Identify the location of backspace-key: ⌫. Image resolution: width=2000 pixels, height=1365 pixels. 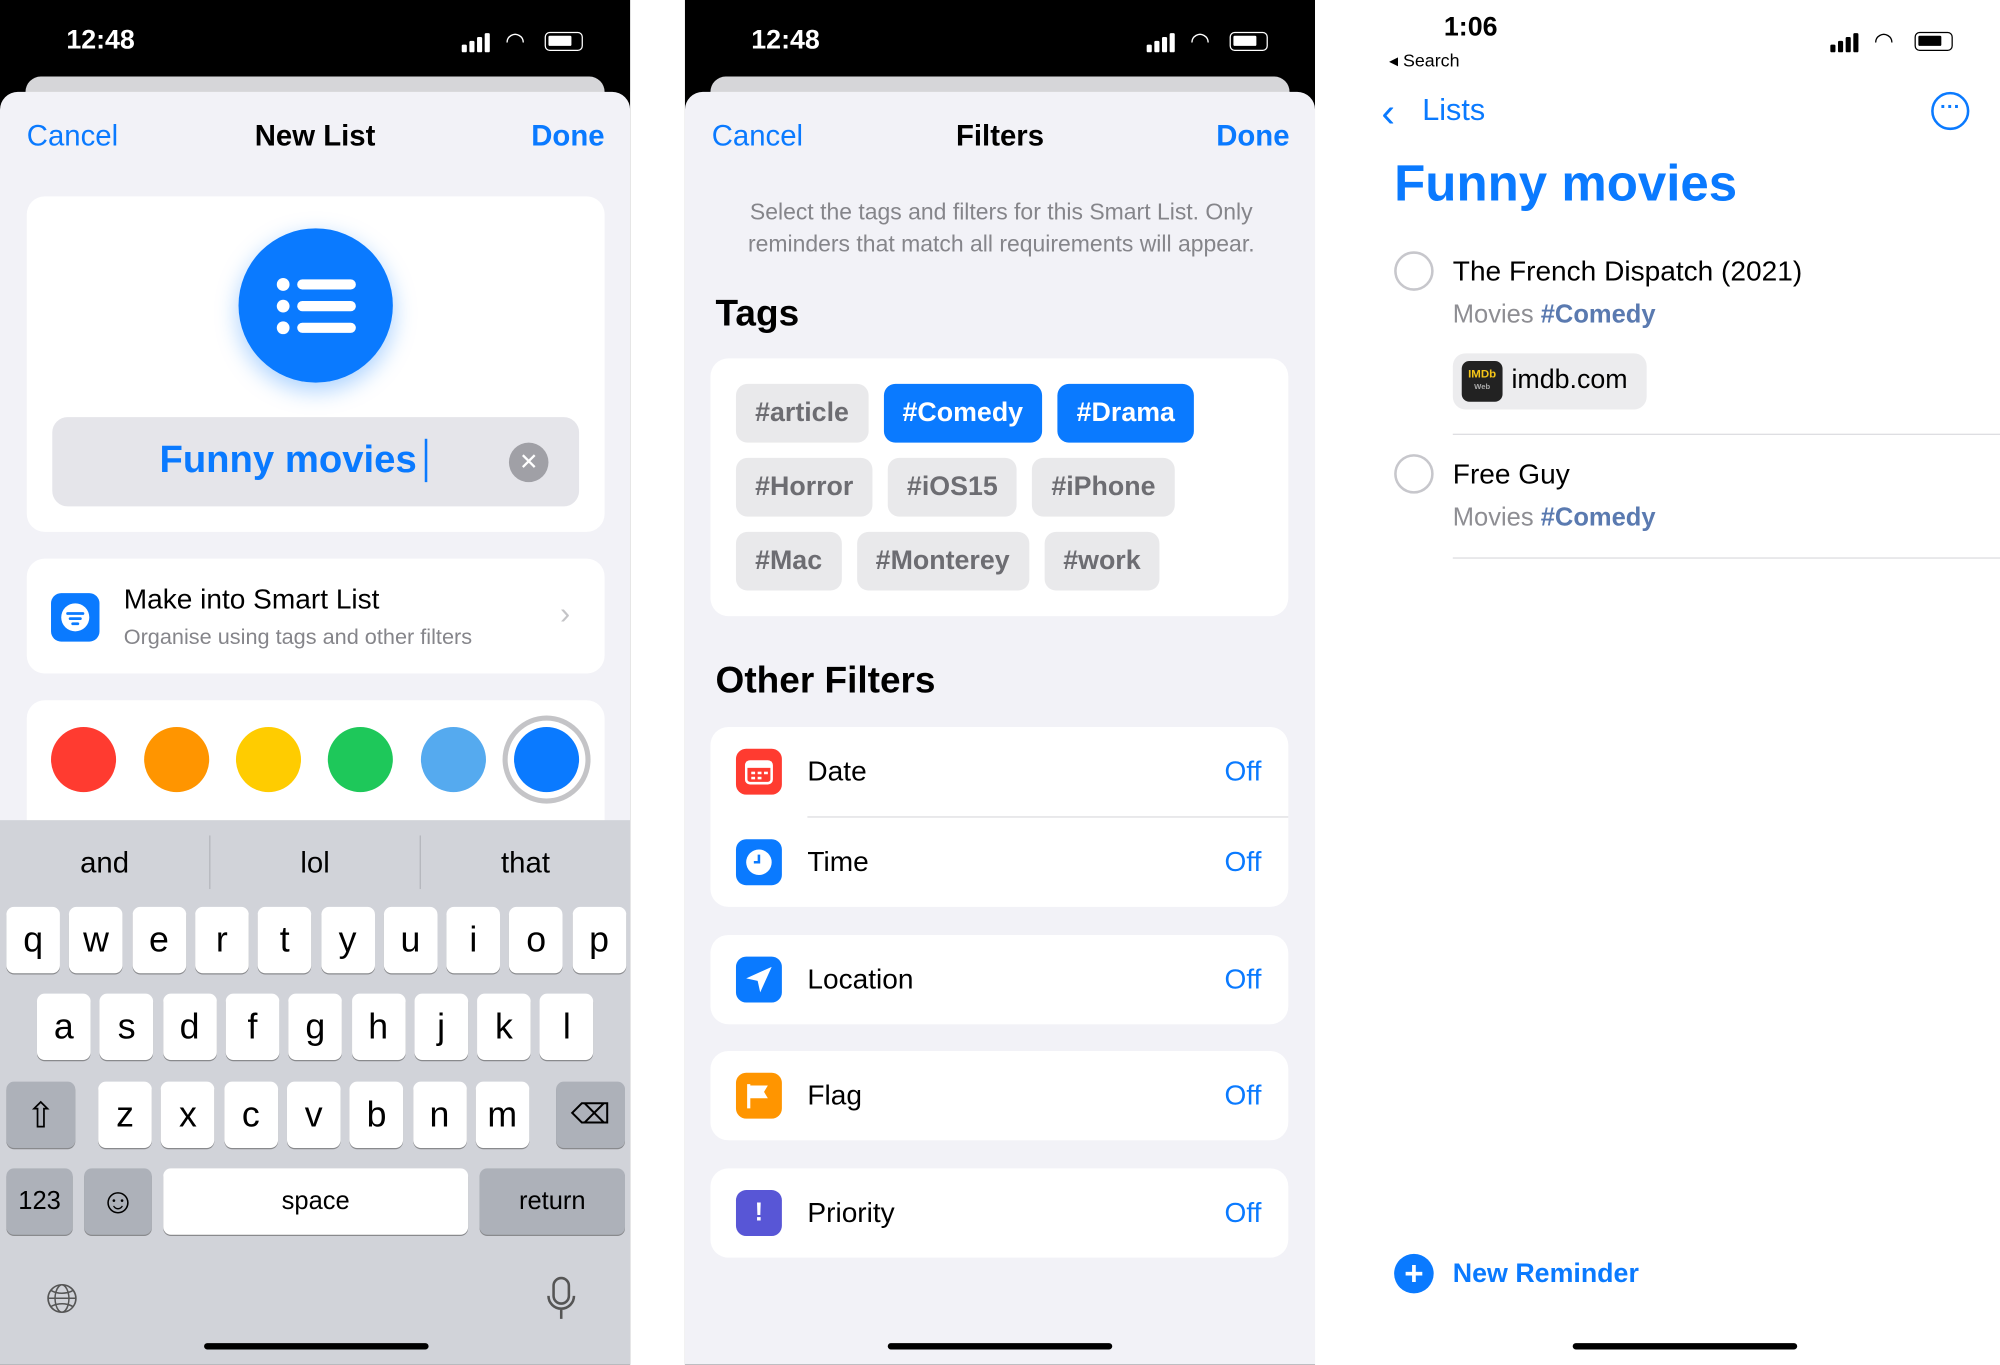
(590, 1114).